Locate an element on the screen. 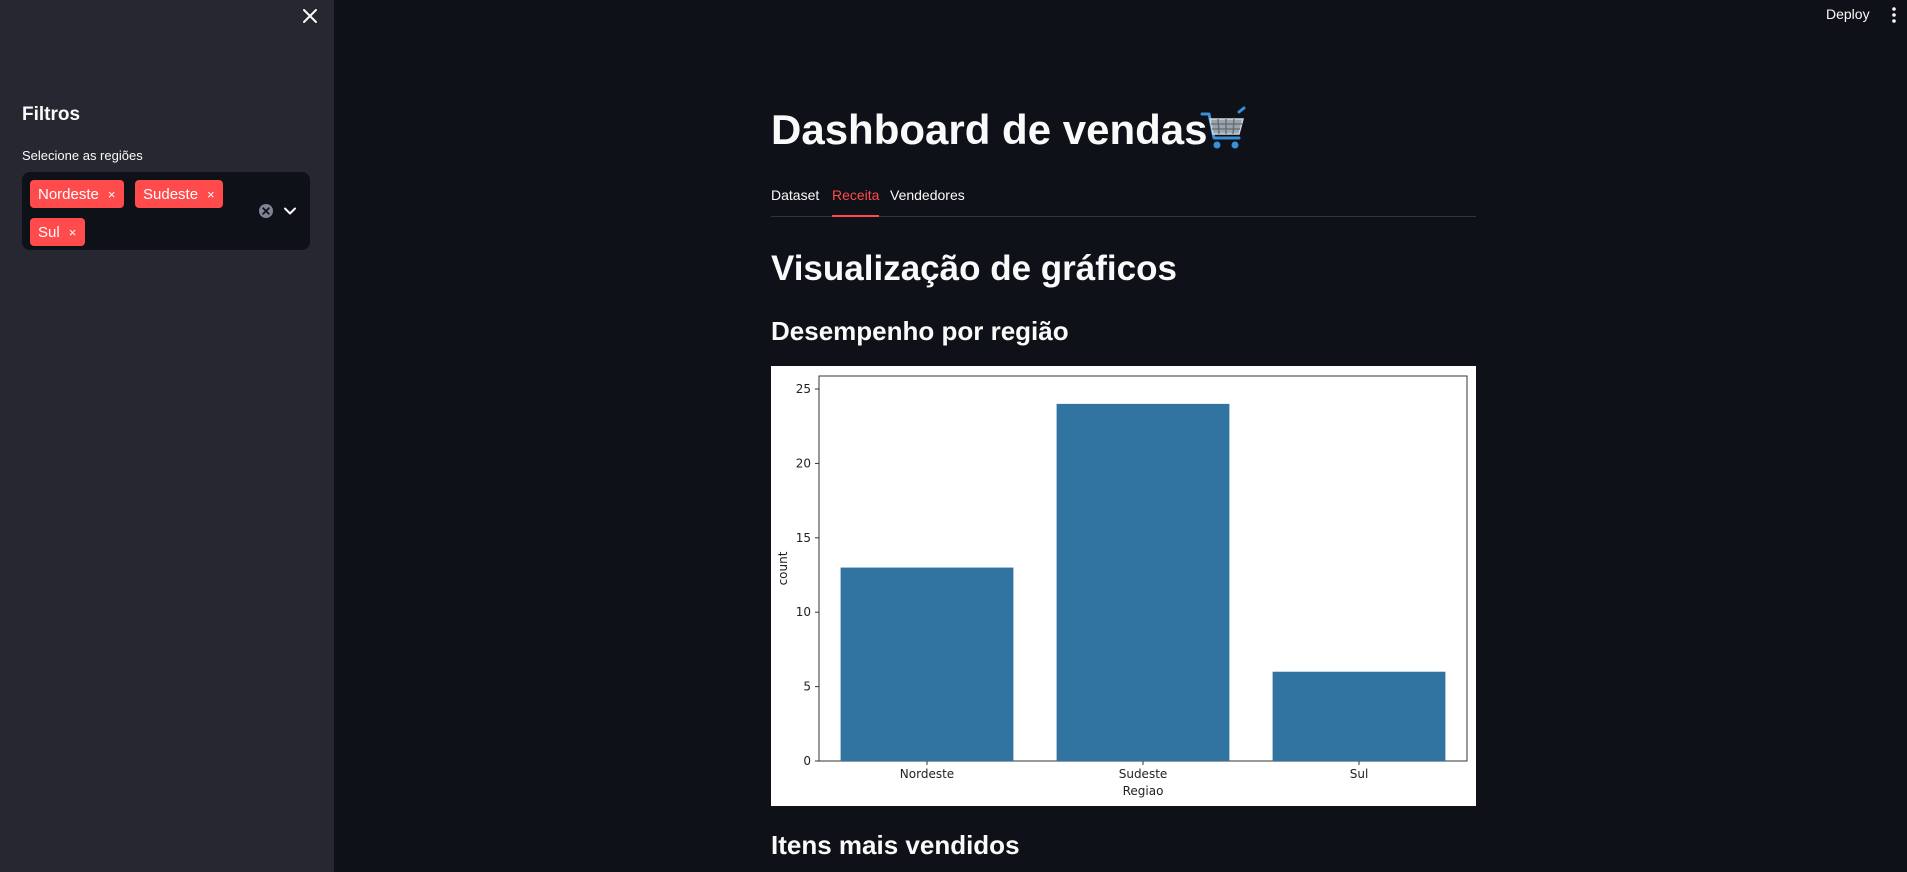 Image resolution: width=1907 pixels, height=872 pixels. x-tick-label: Sul is located at coordinates (1359, 774).